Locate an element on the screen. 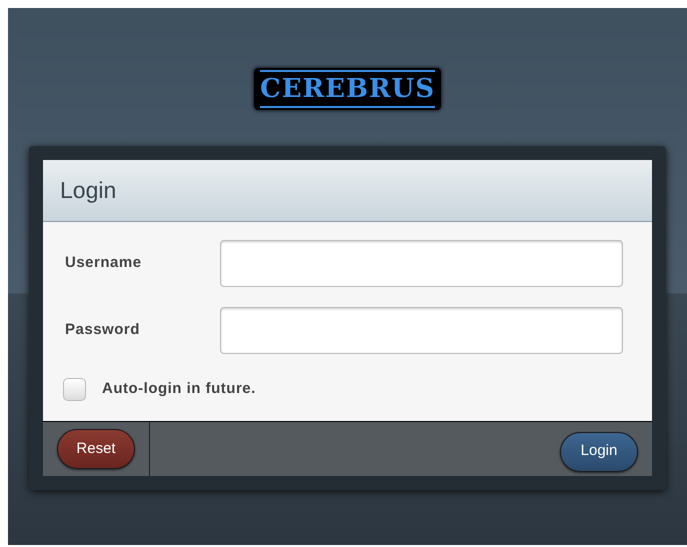 This screenshot has width=687, height=547. login-button: Login is located at coordinates (599, 452).